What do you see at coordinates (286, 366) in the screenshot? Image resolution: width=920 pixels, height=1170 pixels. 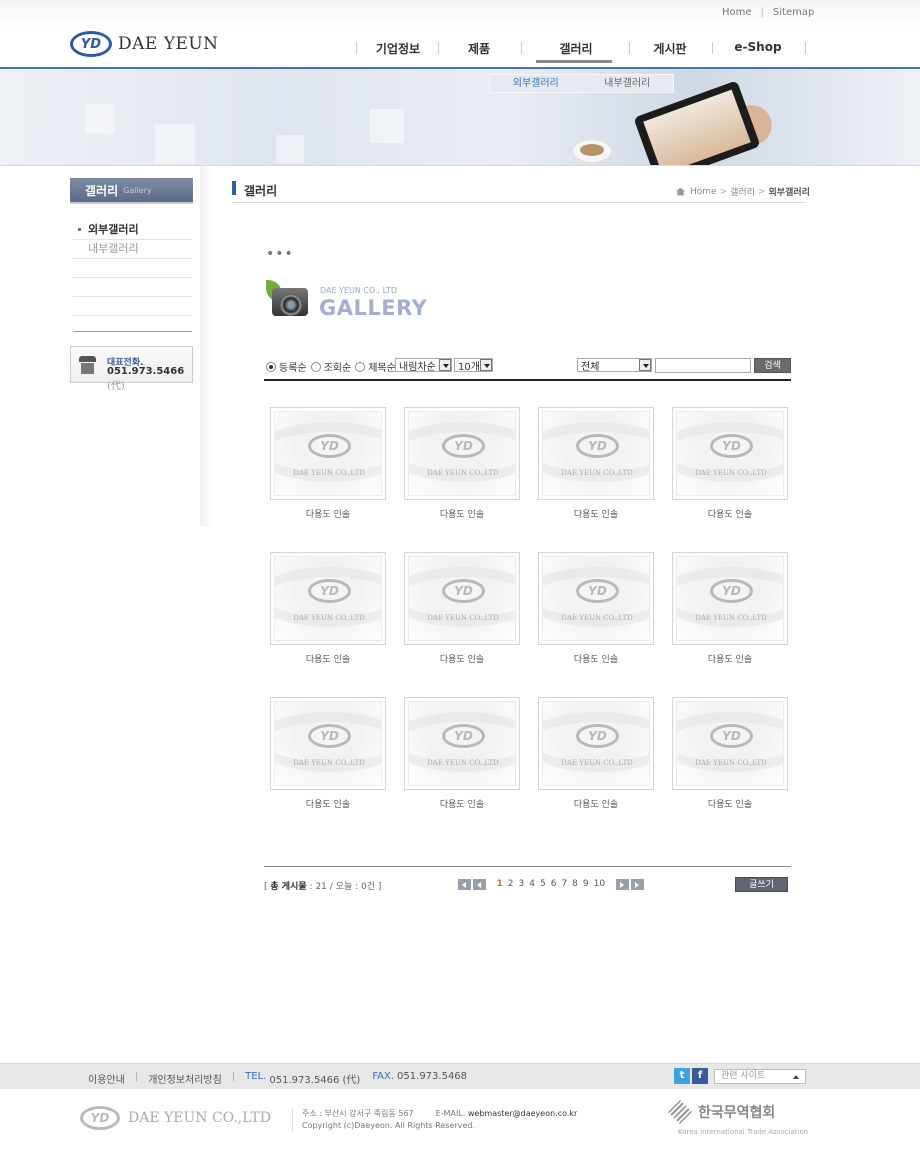 I see `sort-by-date: 등록순` at bounding box center [286, 366].